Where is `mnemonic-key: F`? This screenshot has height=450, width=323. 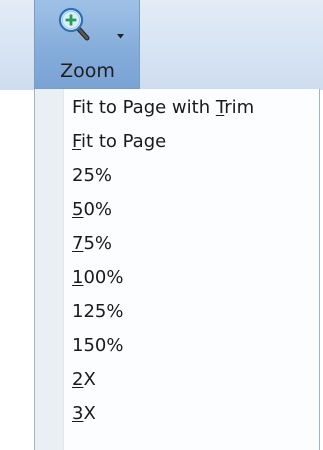
mnemonic-key: F is located at coordinates (77, 141).